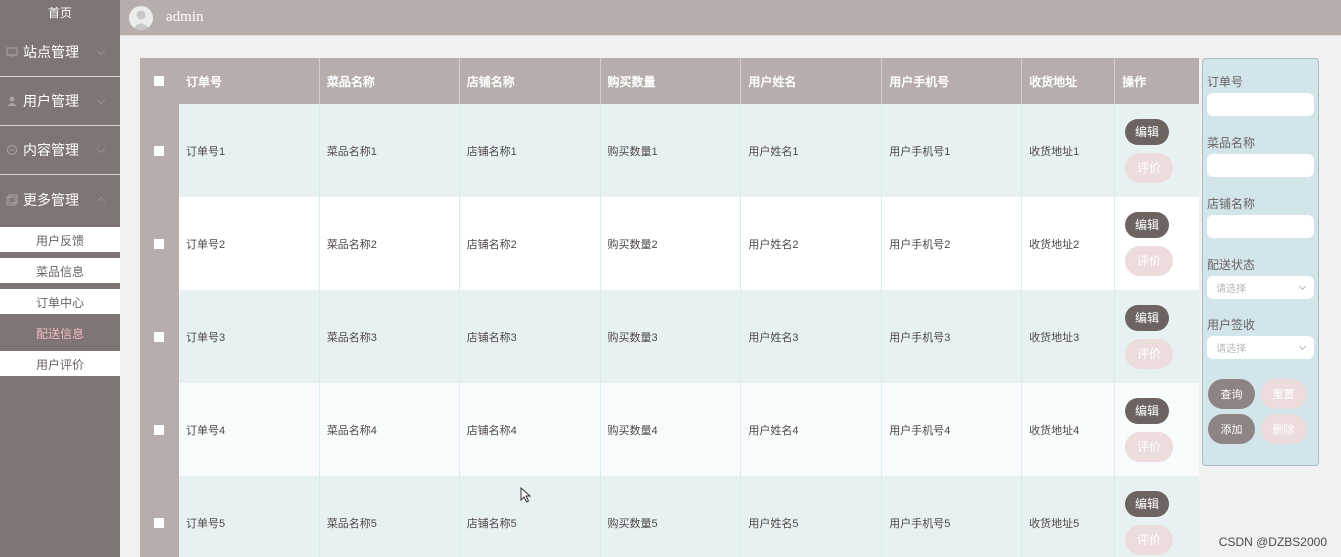 The width and height of the screenshot is (1341, 557). I want to click on shop-input, so click(1260, 226).